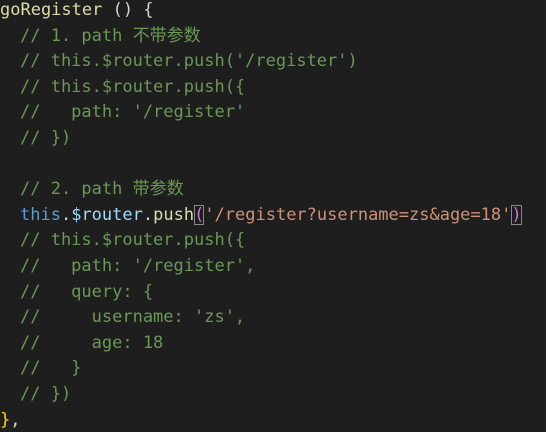 This screenshot has width=546, height=432. I want to click on code-line-17: },, so click(10, 420).